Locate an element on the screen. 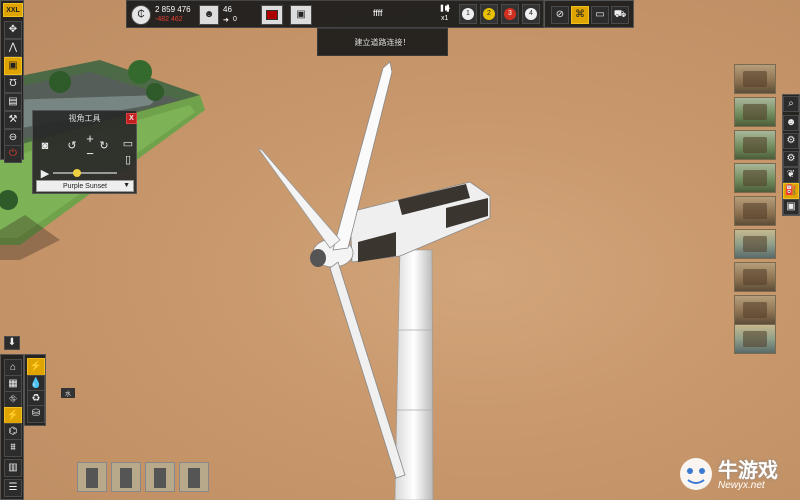 Image resolution: width=800 pixels, height=500 pixels. money-icon: ₵ is located at coordinates (141, 15).